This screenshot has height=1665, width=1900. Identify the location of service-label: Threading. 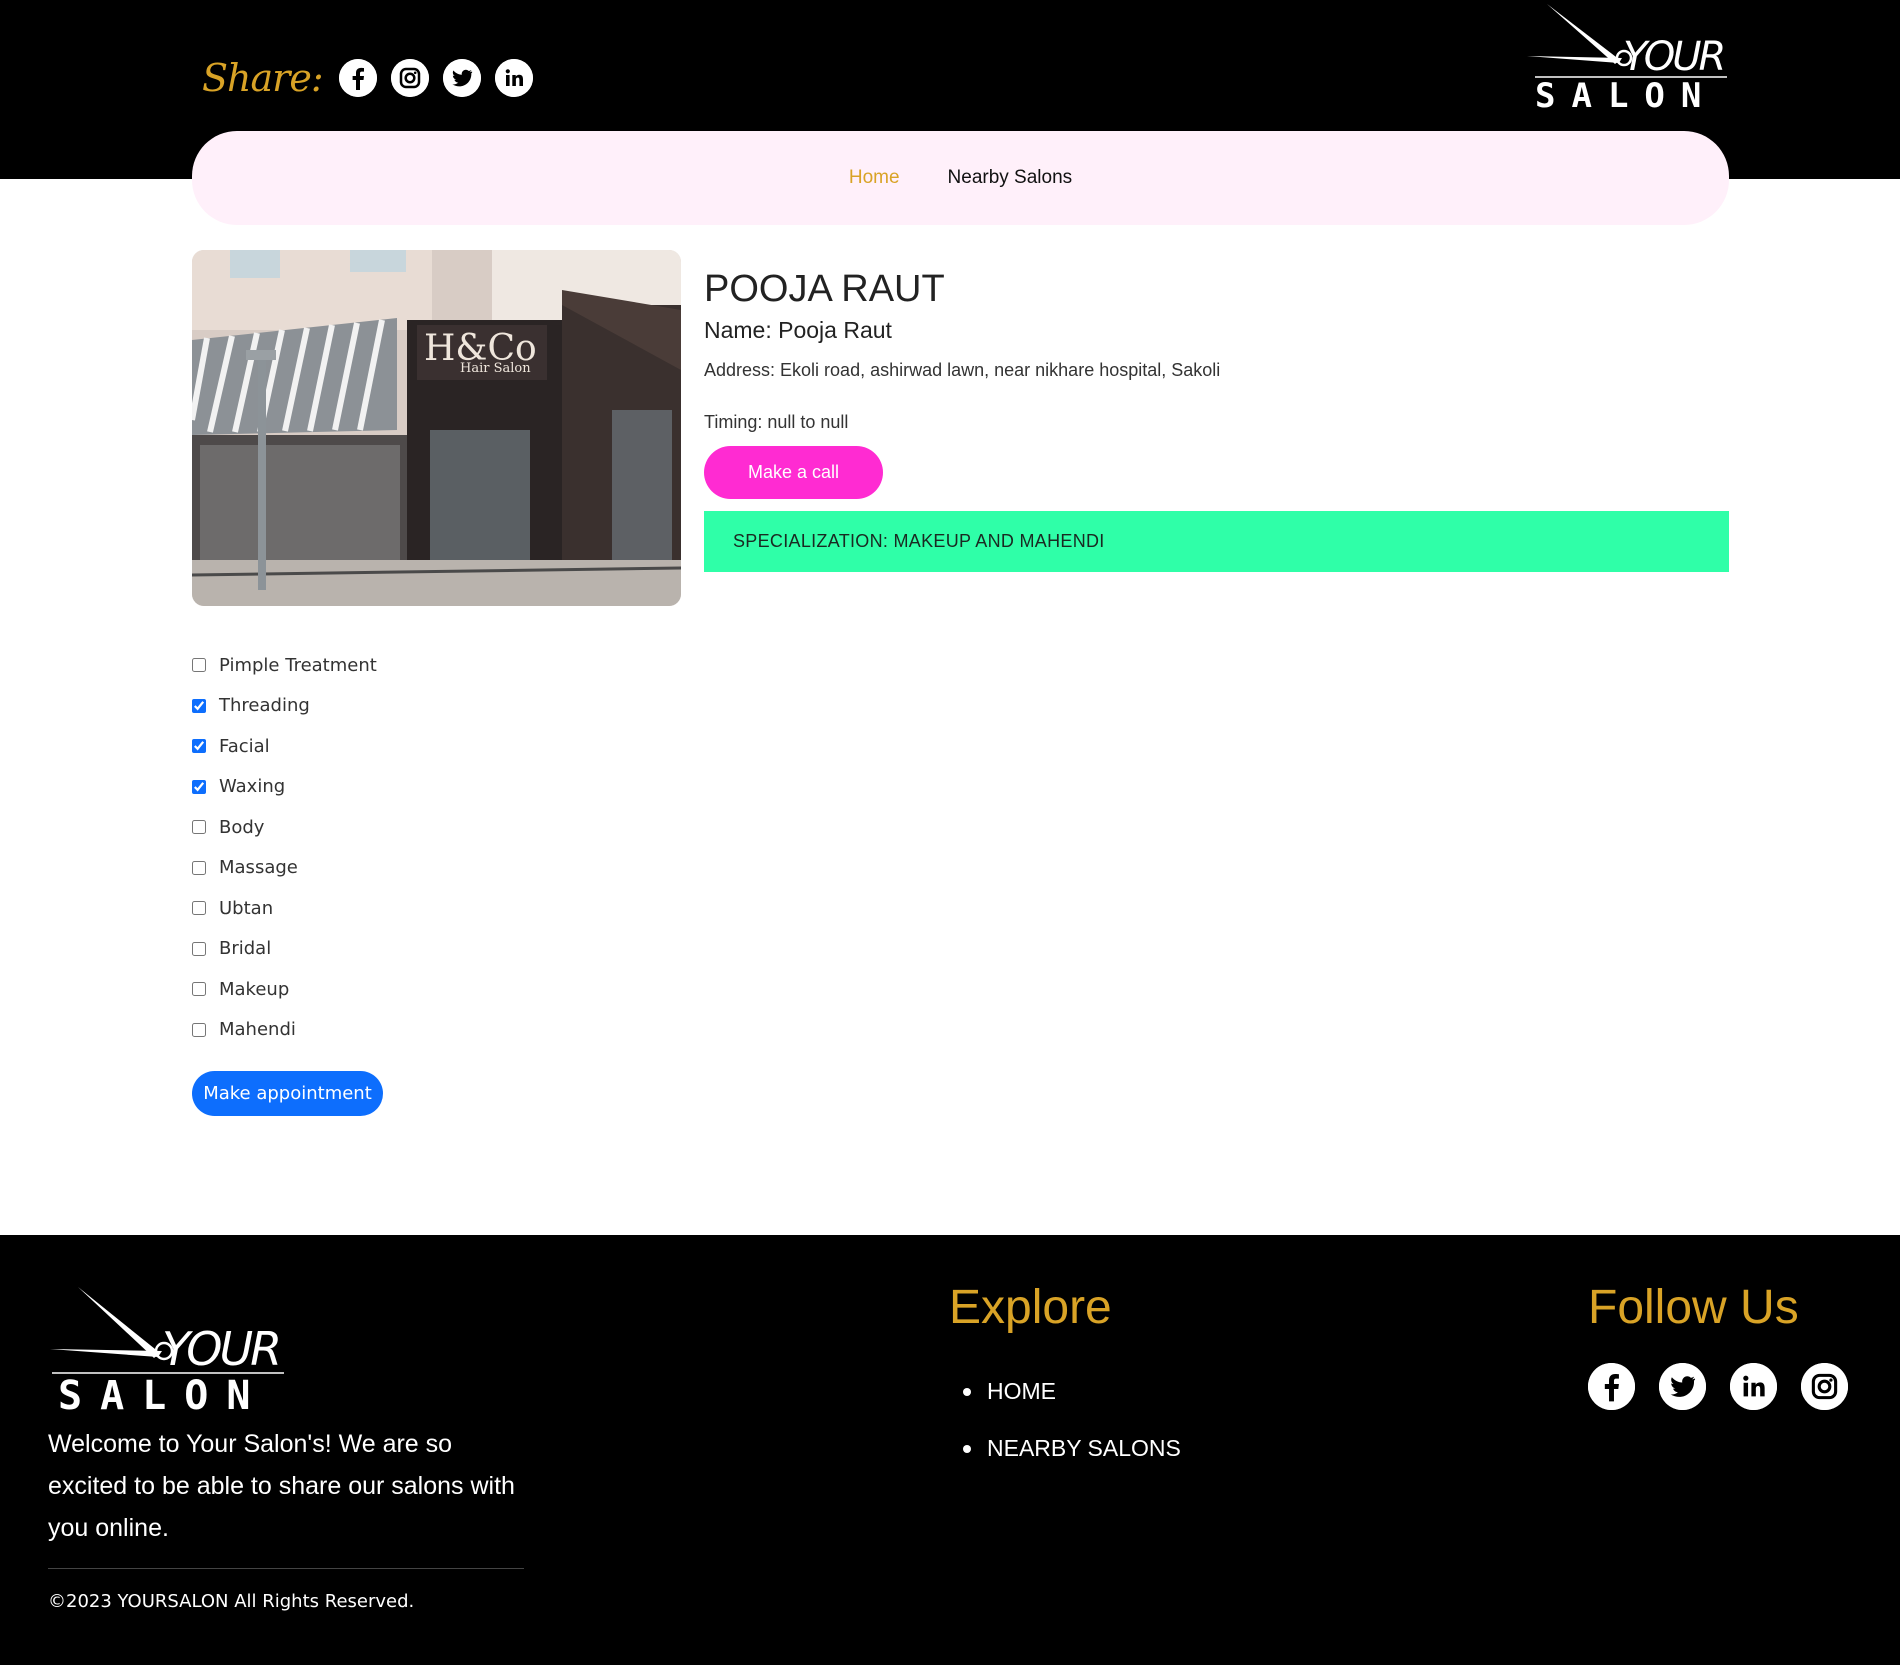
(264, 706).